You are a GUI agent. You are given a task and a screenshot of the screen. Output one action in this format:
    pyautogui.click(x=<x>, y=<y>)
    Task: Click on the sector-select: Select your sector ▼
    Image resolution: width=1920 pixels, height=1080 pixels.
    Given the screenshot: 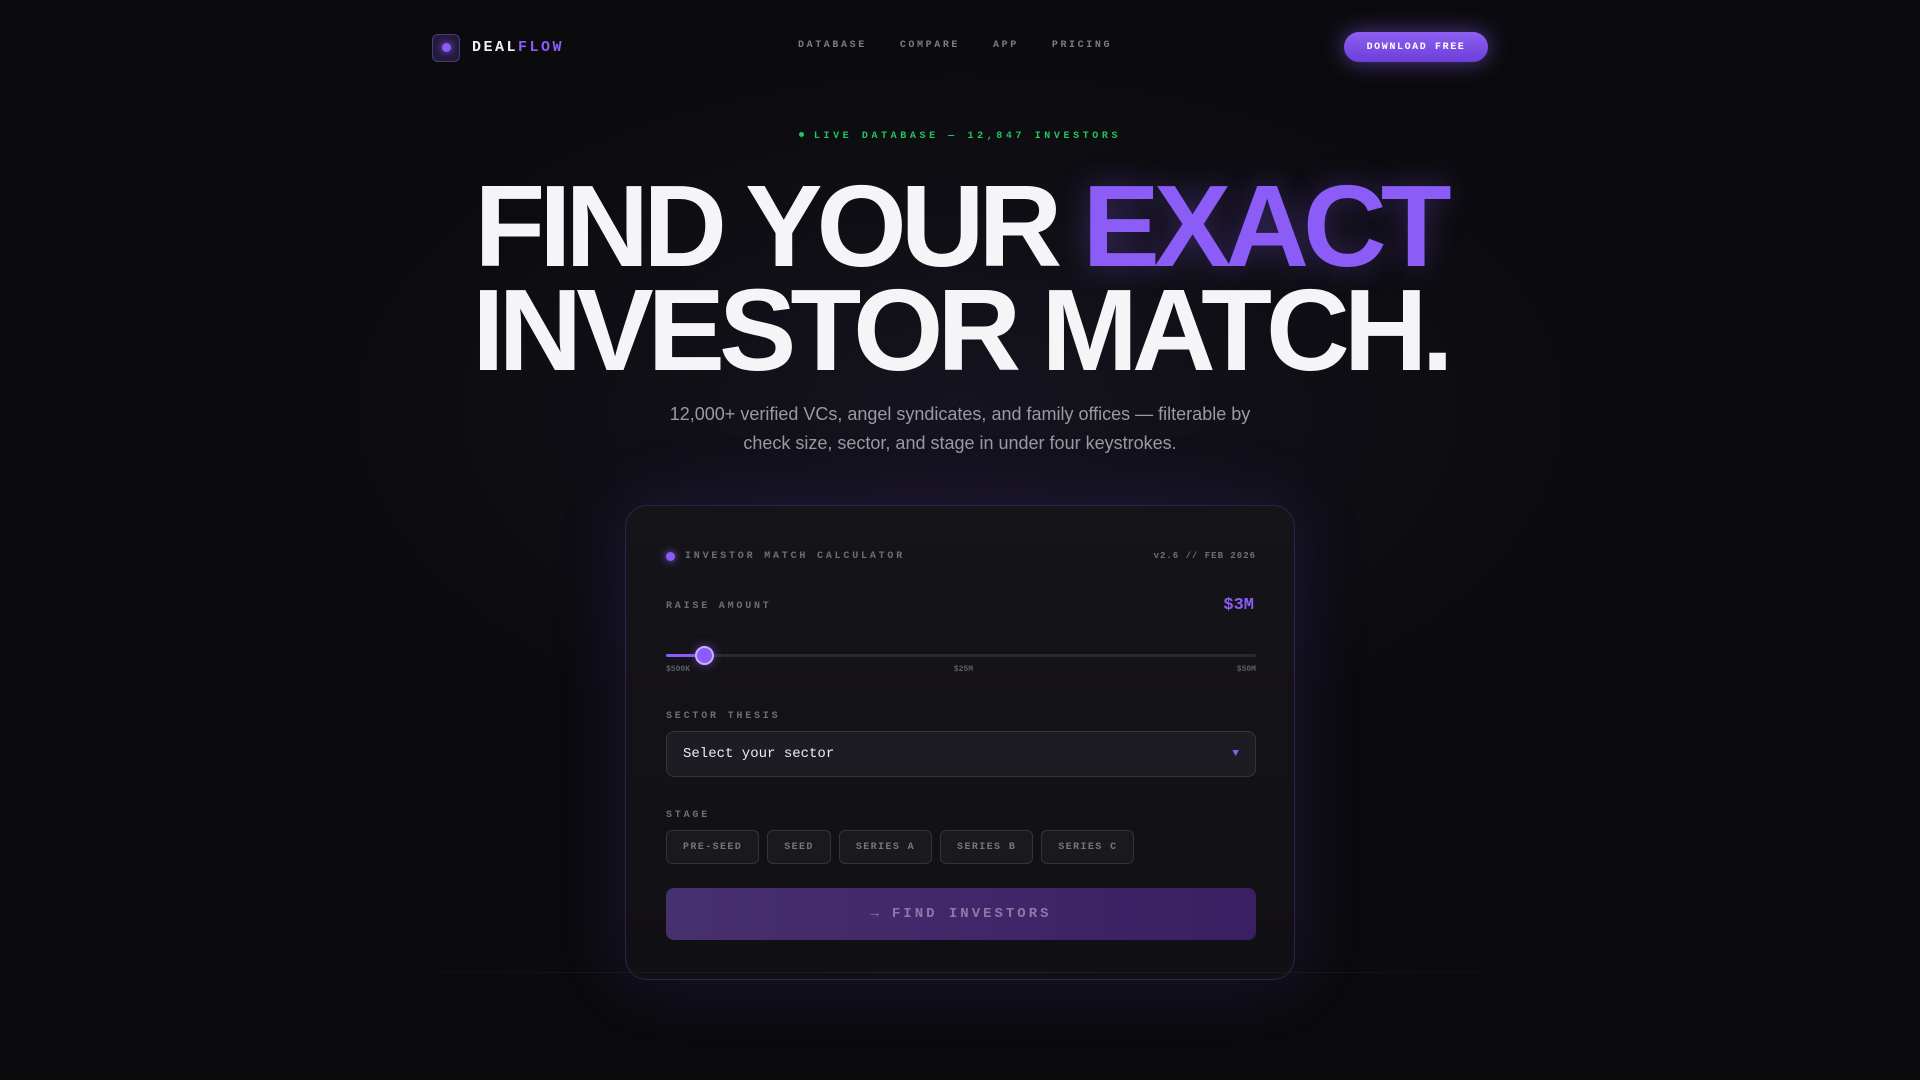 What is the action you would take?
    pyautogui.click(x=961, y=754)
    